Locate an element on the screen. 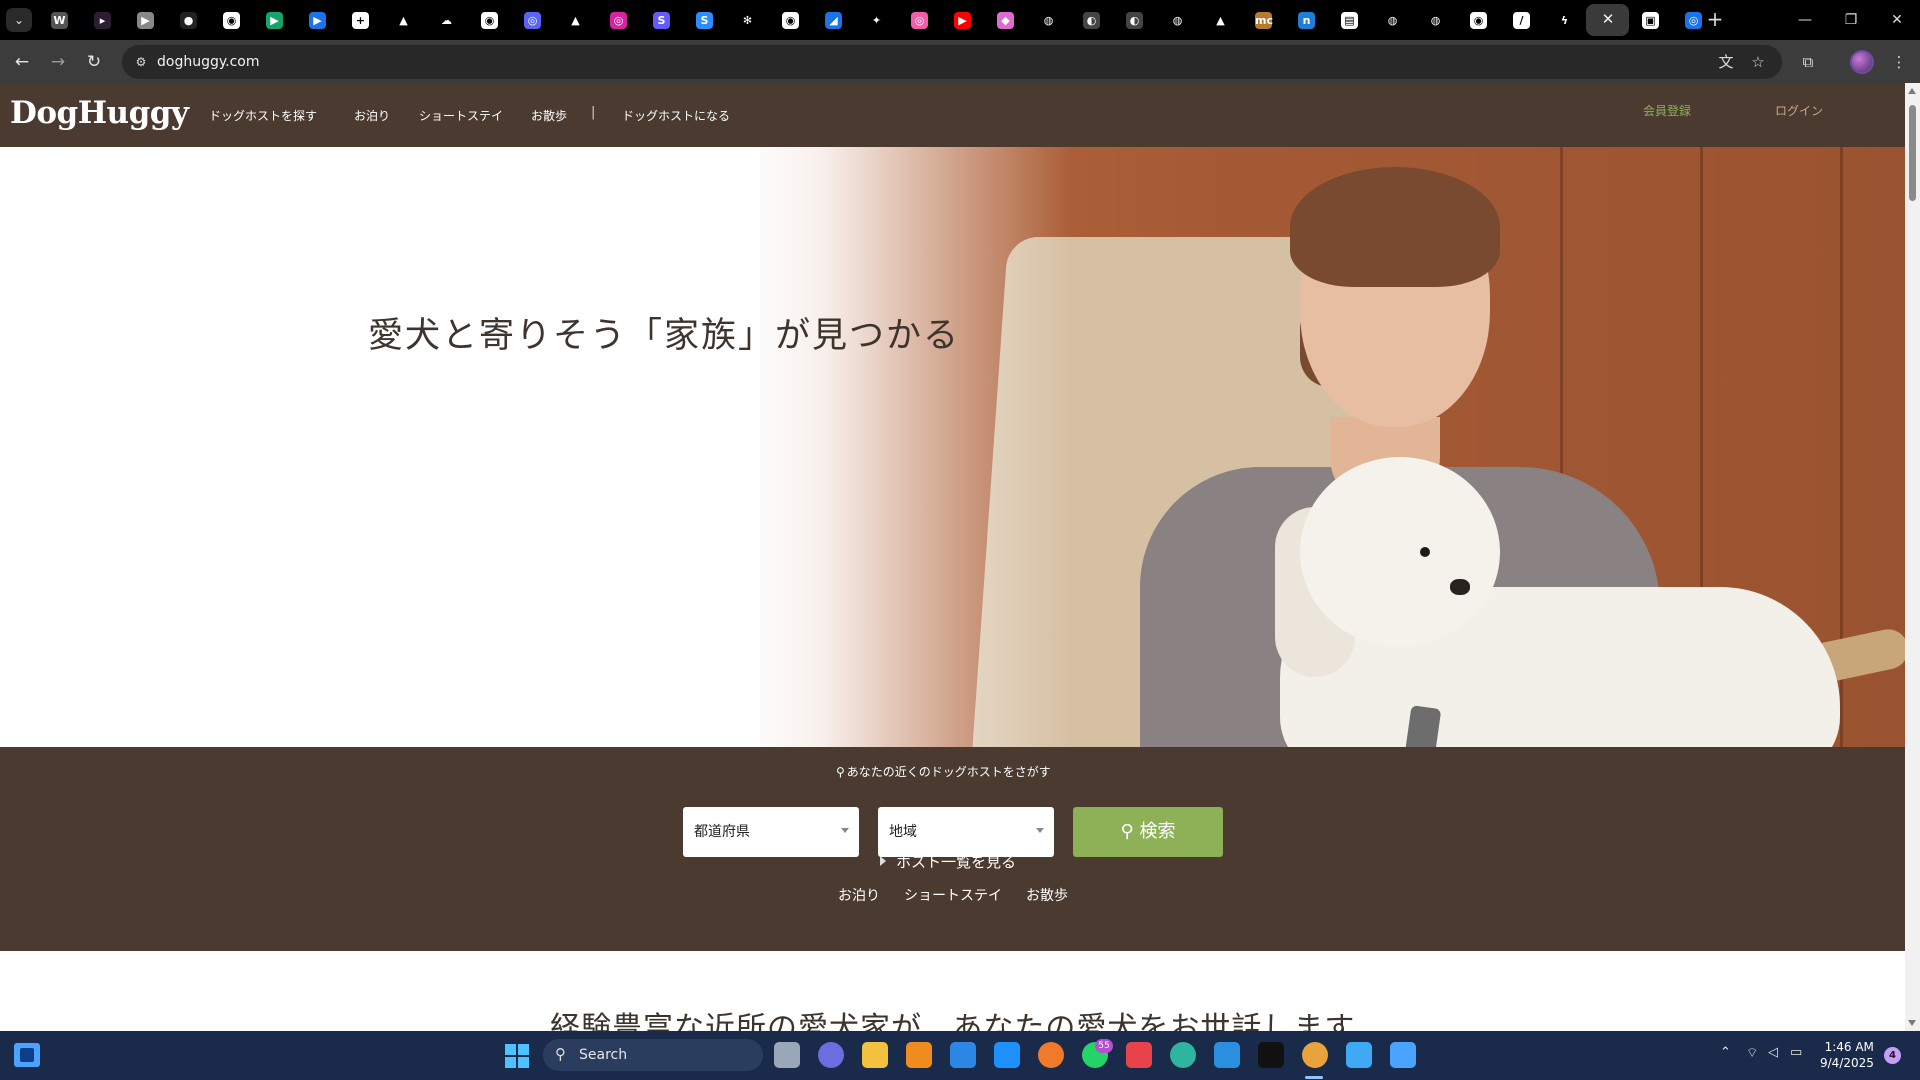 The width and height of the screenshot is (1920, 1080). notification-badge: 4 is located at coordinates (1892, 1055).